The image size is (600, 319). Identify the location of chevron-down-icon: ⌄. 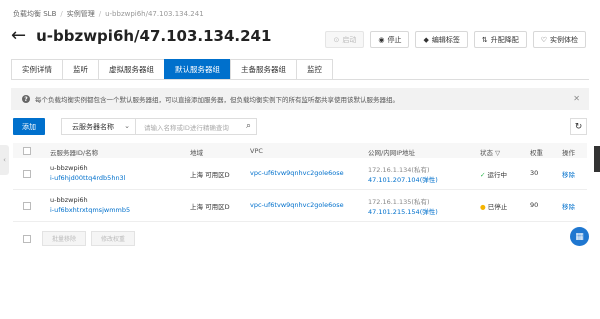
(127, 126).